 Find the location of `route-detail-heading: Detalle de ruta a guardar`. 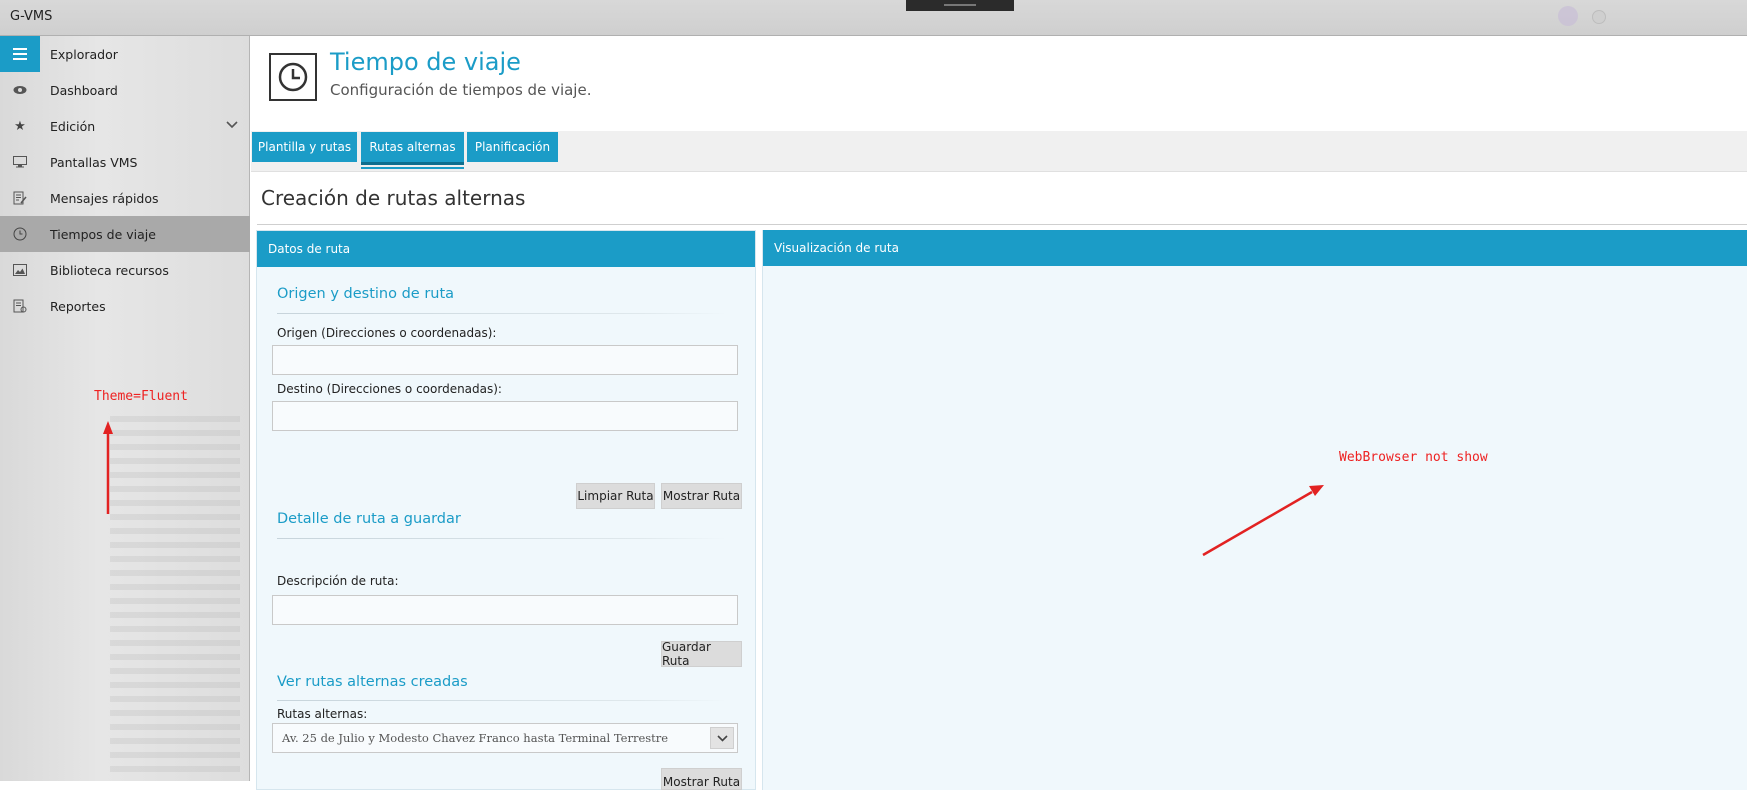

route-detail-heading: Detalle de ruta a guardar is located at coordinates (369, 519).